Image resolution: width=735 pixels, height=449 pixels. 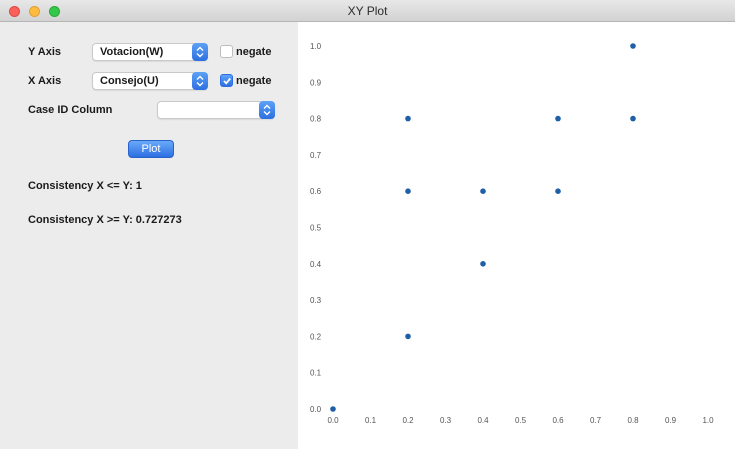 What do you see at coordinates (316, 191) in the screenshot?
I see `y-tick-label: 0.6` at bounding box center [316, 191].